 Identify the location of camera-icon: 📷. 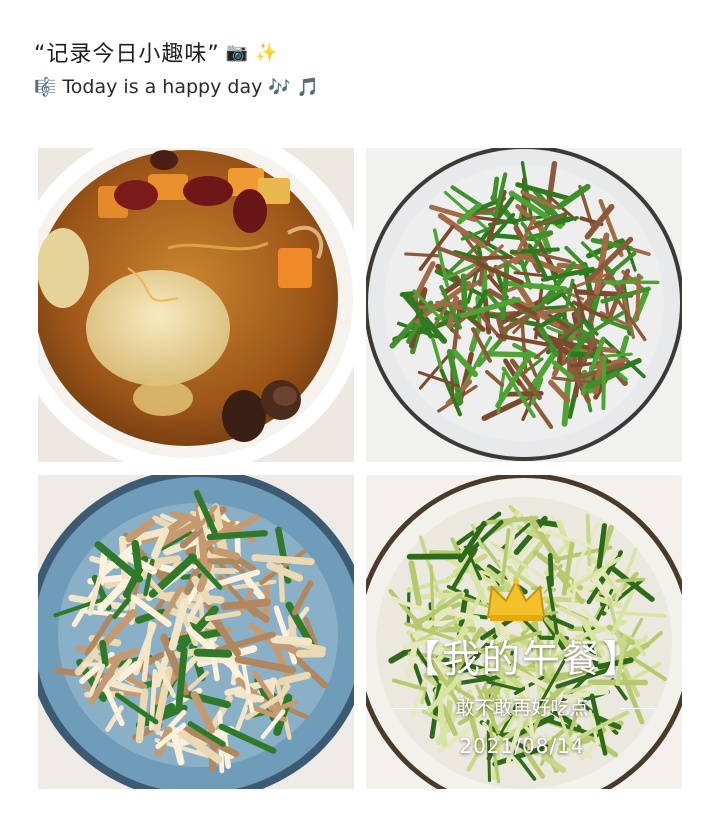
(237, 52).